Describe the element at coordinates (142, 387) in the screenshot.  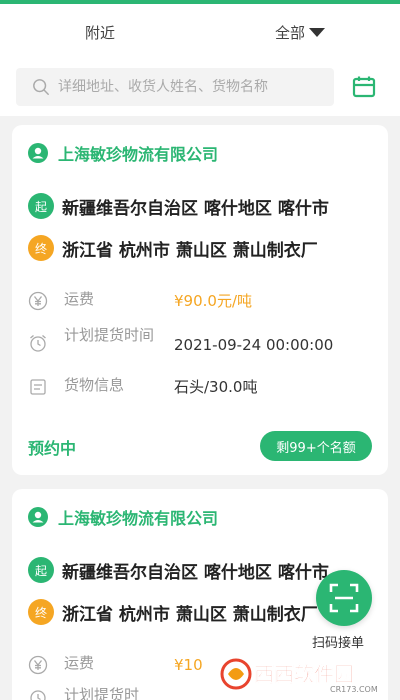
I see `goods-row: 货物信息 石头/30.0吨` at that location.